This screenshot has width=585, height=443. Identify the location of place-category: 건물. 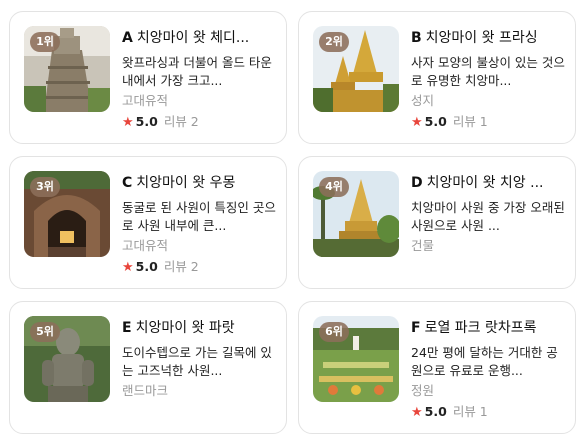
(423, 245).